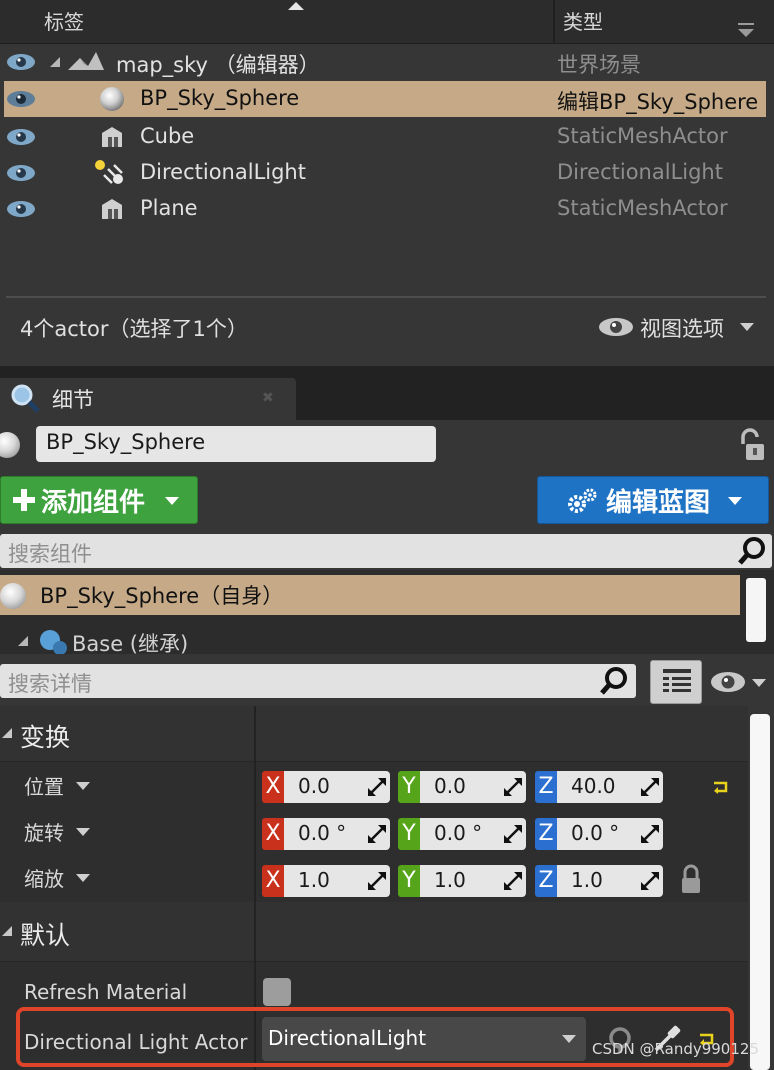 The image size is (774, 1070). What do you see at coordinates (375, 1037) in the screenshot?
I see `highlight-annotation-box` at bounding box center [375, 1037].